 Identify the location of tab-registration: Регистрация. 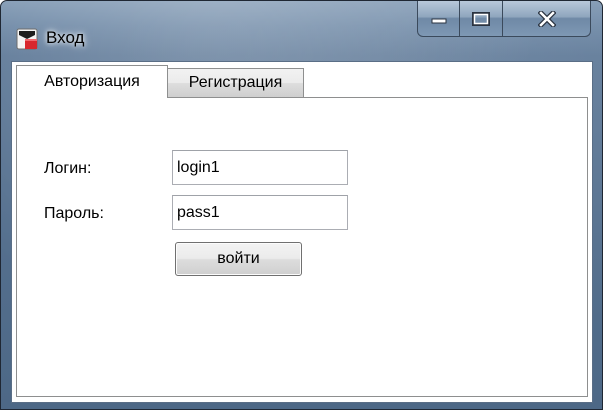
(236, 83).